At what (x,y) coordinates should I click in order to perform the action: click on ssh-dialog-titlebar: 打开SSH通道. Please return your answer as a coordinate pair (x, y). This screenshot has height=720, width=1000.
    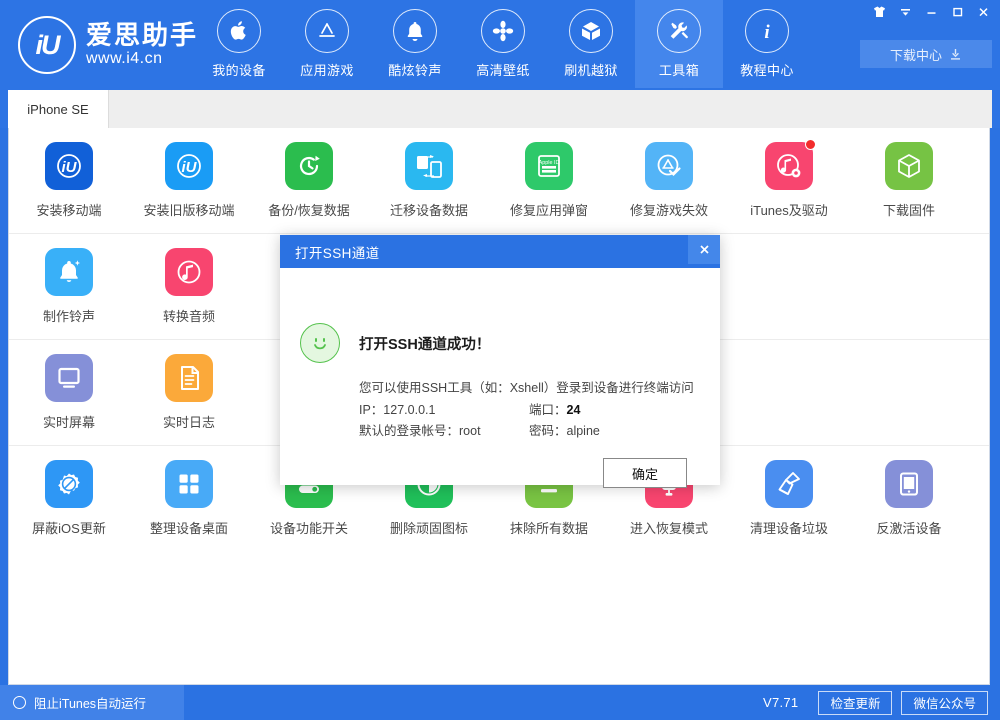
    Looking at the image, I should click on (500, 251).